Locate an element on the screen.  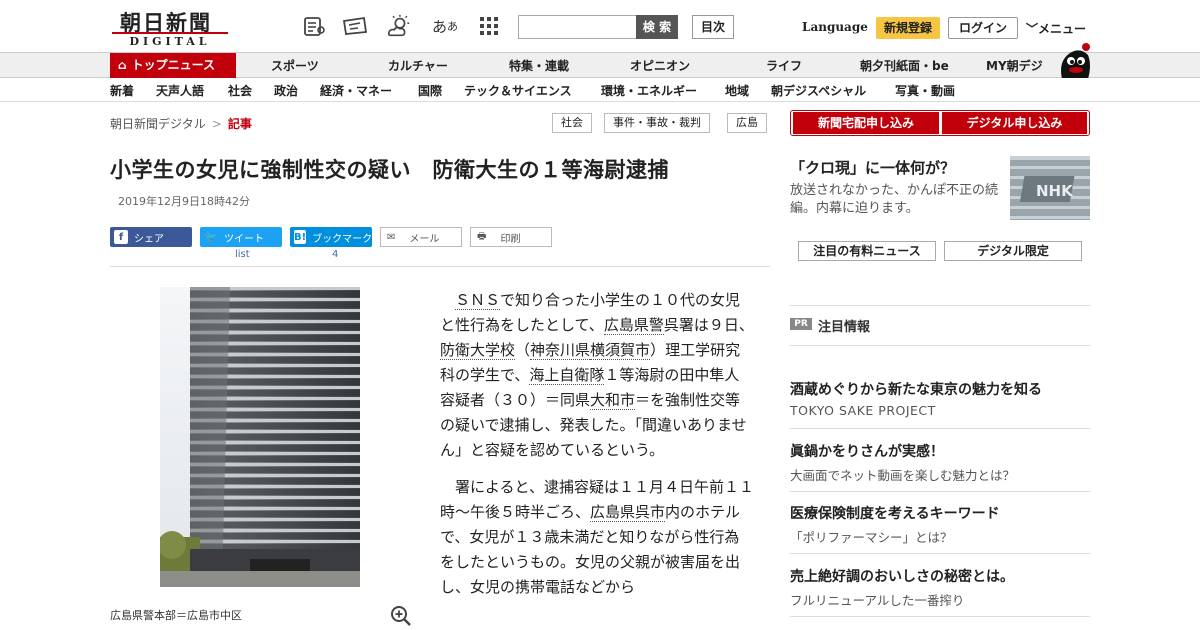
body-text: （ is located at coordinates (523, 350).